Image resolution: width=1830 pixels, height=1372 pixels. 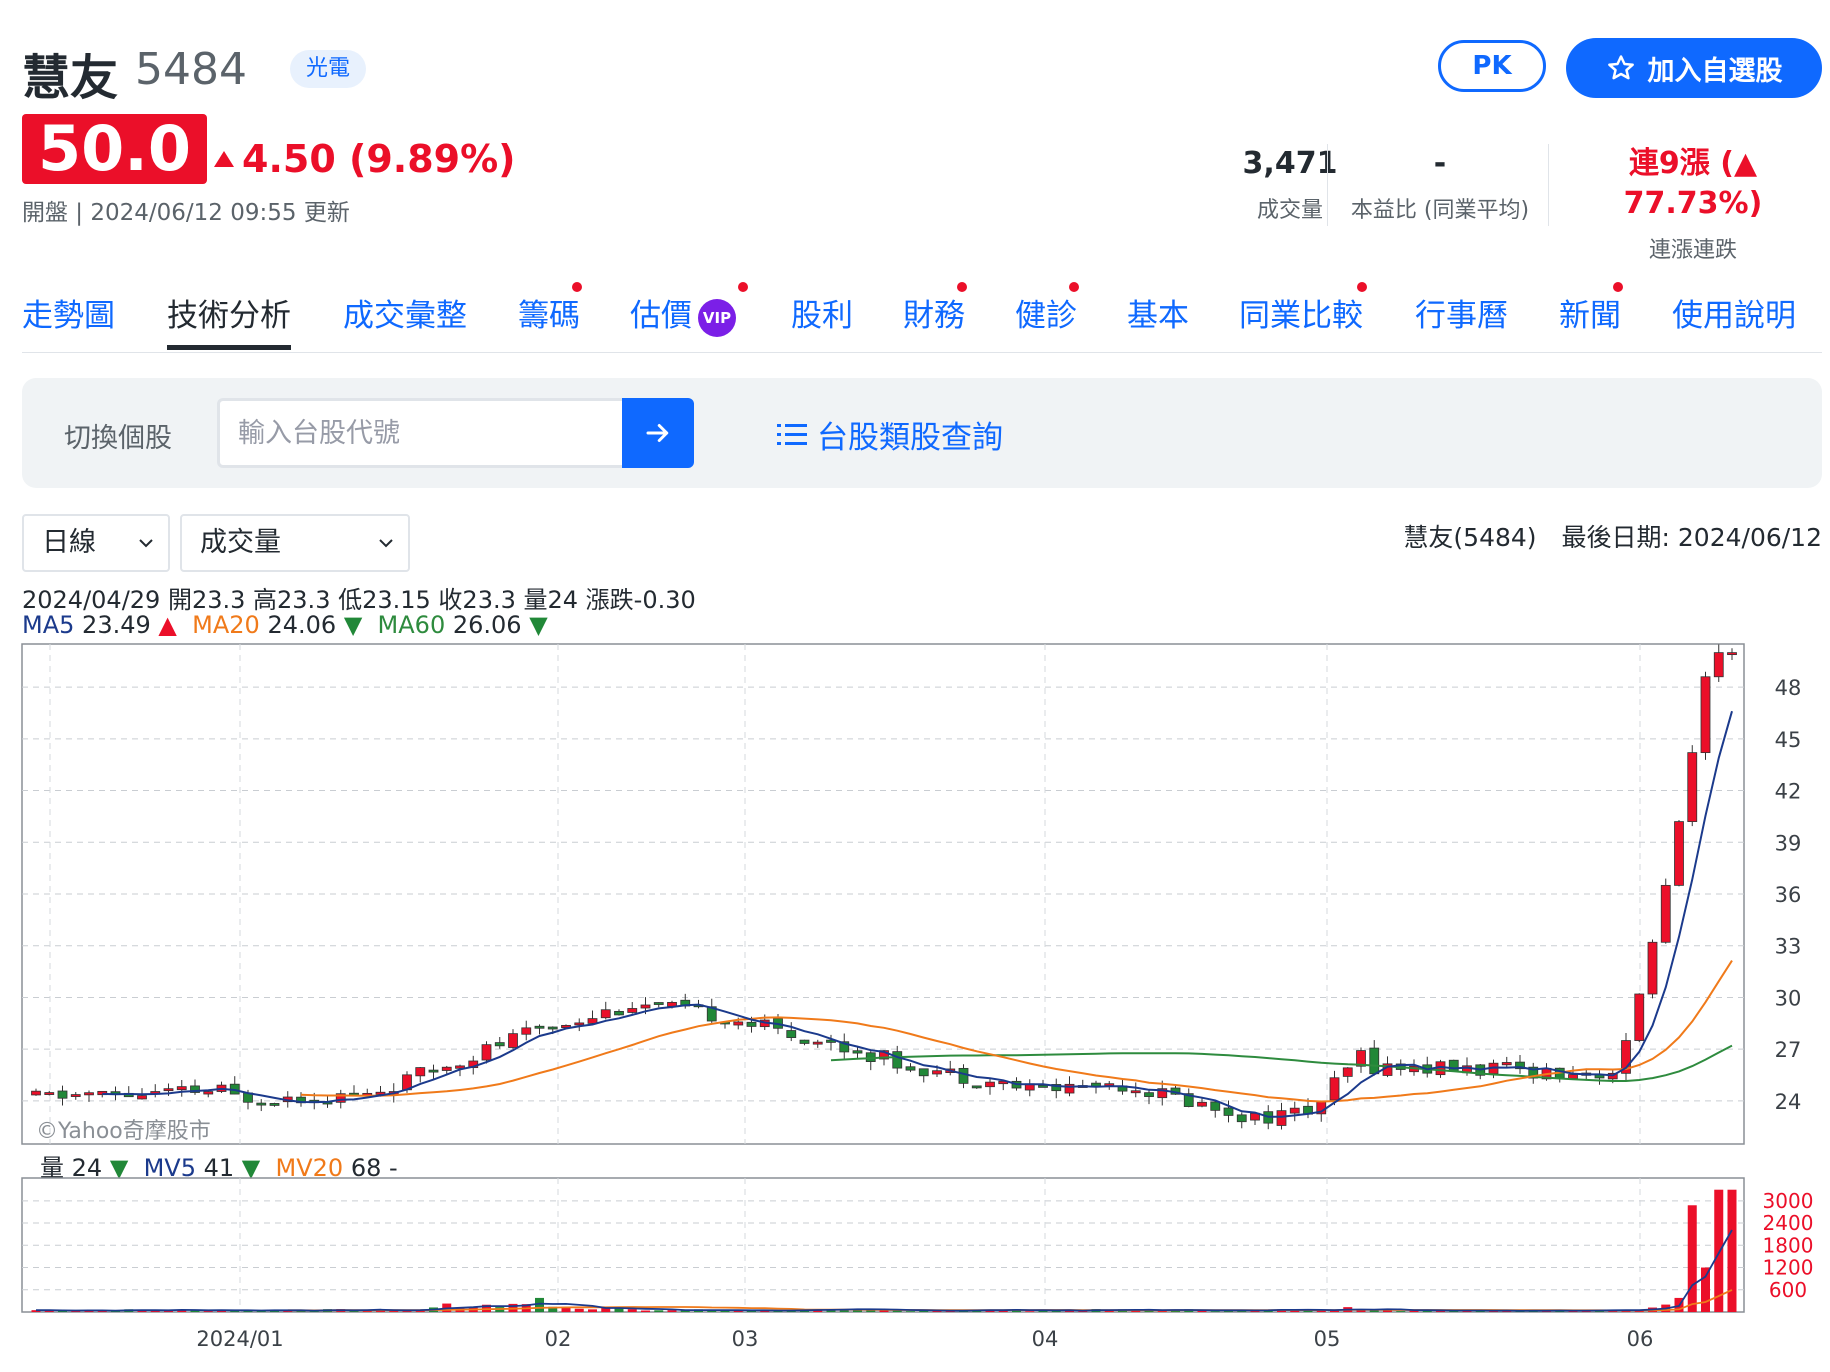 I want to click on stat-pe-ratio: - 本益比 (同業平均), so click(x=1440, y=184).